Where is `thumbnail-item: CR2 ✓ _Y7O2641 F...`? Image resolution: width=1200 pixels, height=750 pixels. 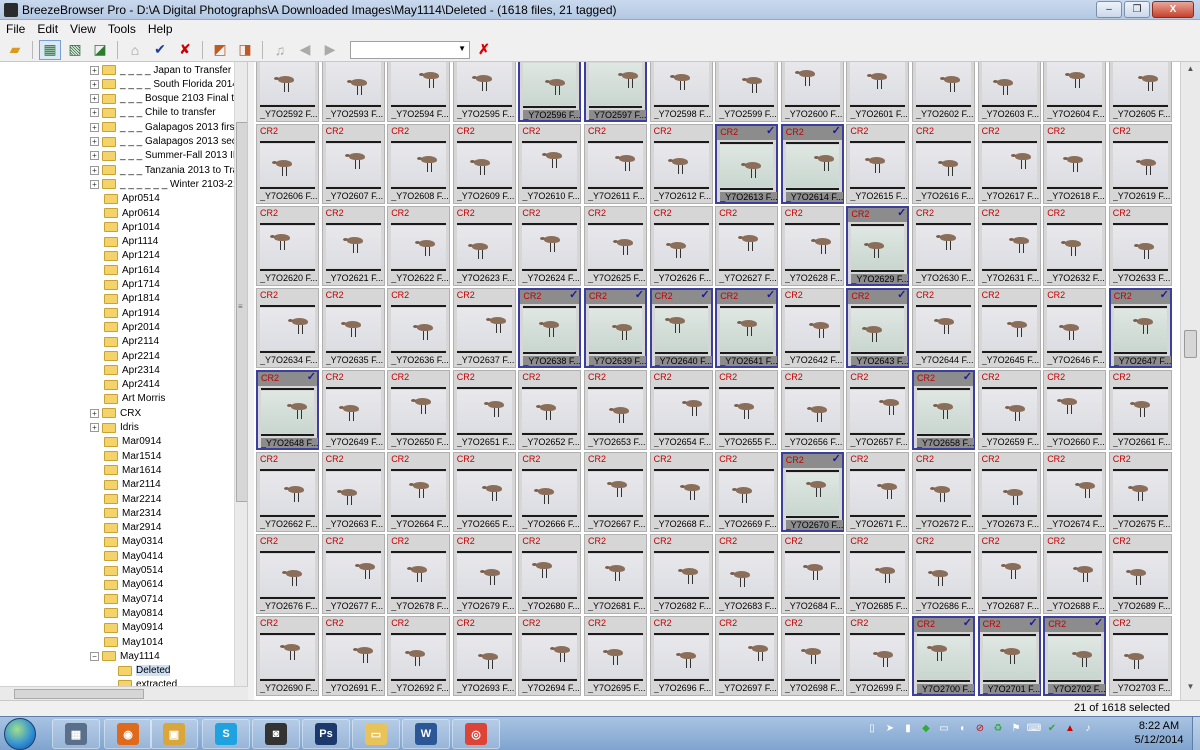
thumbnail-item: CR2 ✓ _Y7O2641 F... is located at coordinates (747, 328).